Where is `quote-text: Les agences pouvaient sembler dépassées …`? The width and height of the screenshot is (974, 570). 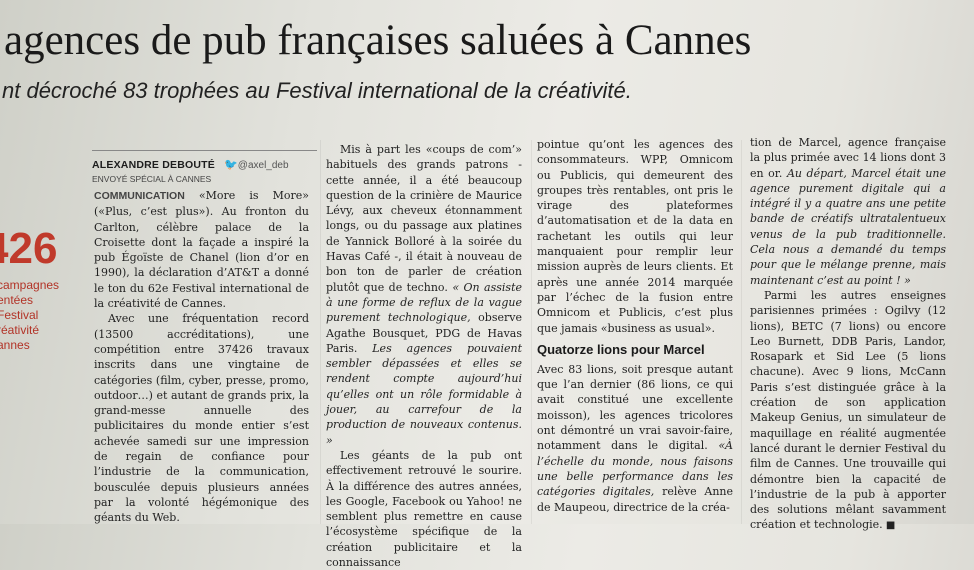 quote-text: Les agences pouvaient sembler dépassées … is located at coordinates (424, 394).